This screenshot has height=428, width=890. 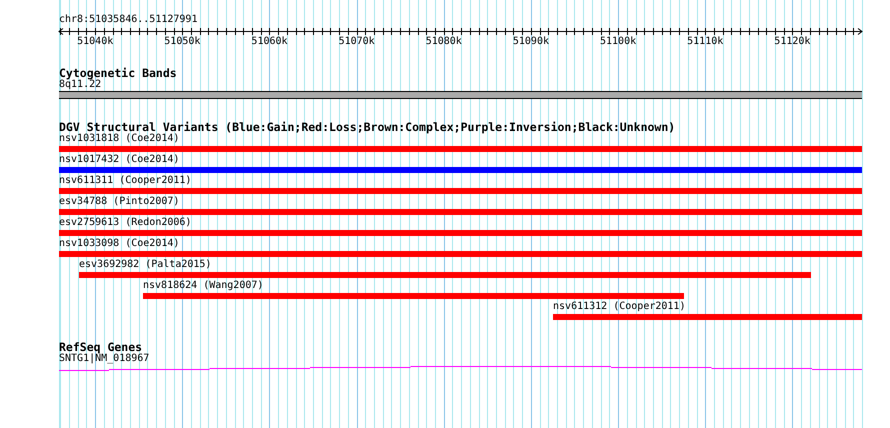 What do you see at coordinates (125, 223) in the screenshot?
I see `variant-label: esv2759613 (Redon2006)` at bounding box center [125, 223].